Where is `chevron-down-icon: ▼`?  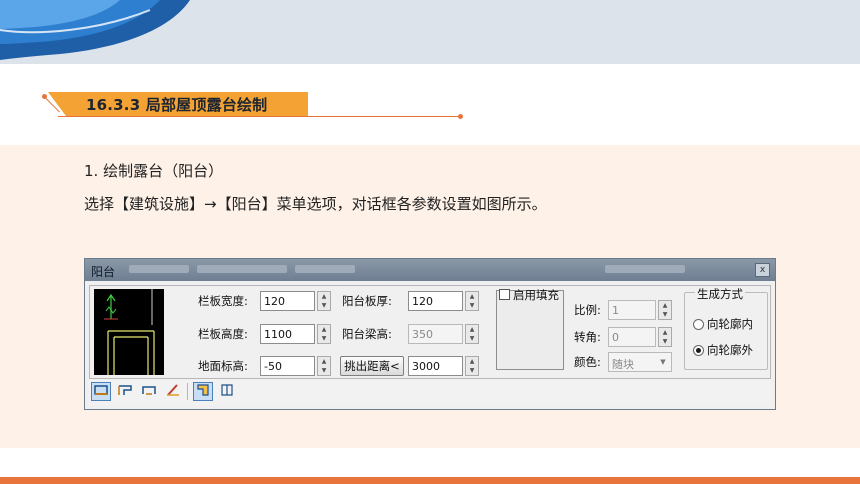 chevron-down-icon: ▼ is located at coordinates (663, 362).